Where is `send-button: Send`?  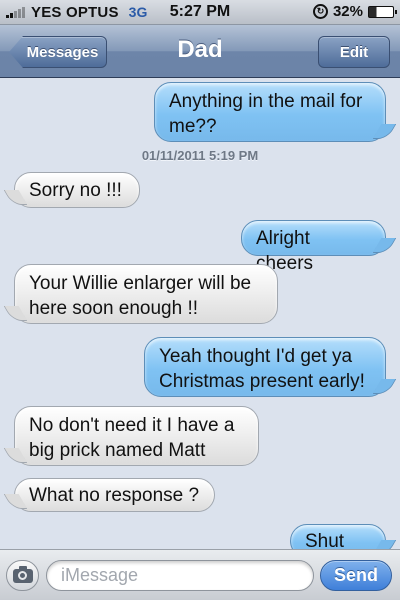
send-button: Send is located at coordinates (356, 575).